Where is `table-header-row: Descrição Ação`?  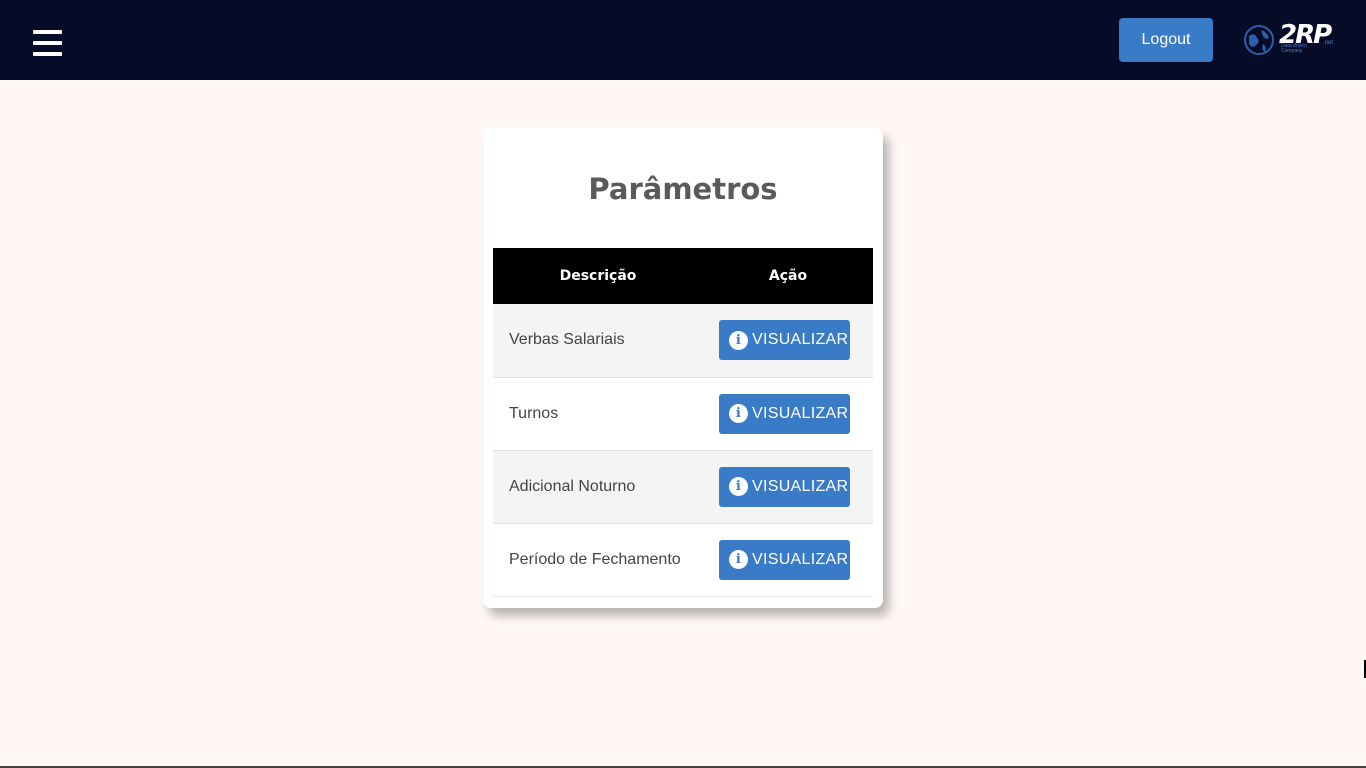 table-header-row: Descrição Ação is located at coordinates (683, 276).